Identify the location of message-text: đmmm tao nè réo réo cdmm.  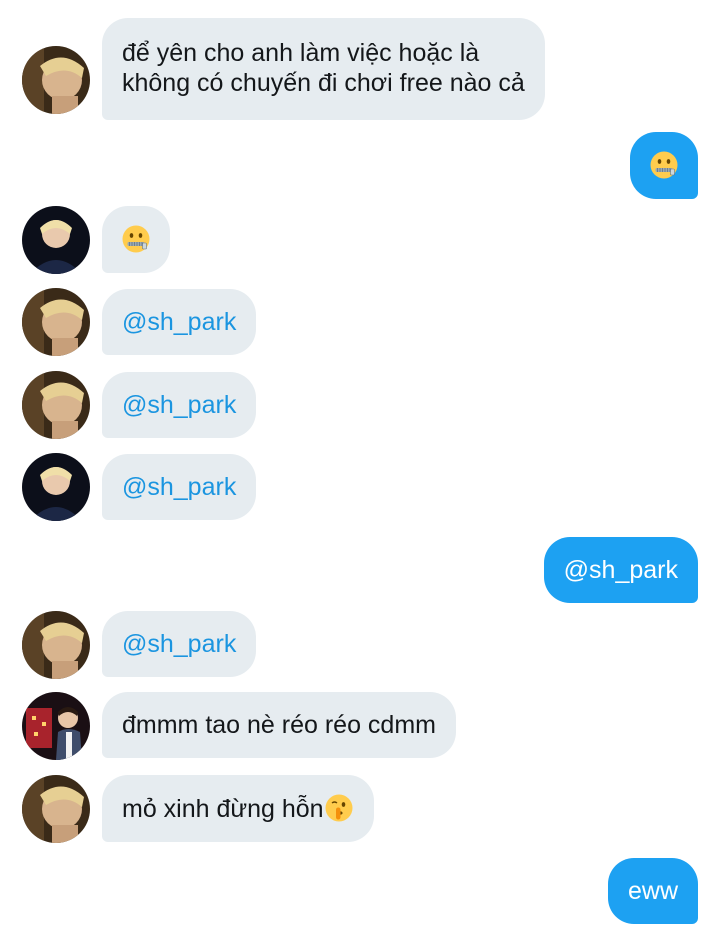
(279, 725).